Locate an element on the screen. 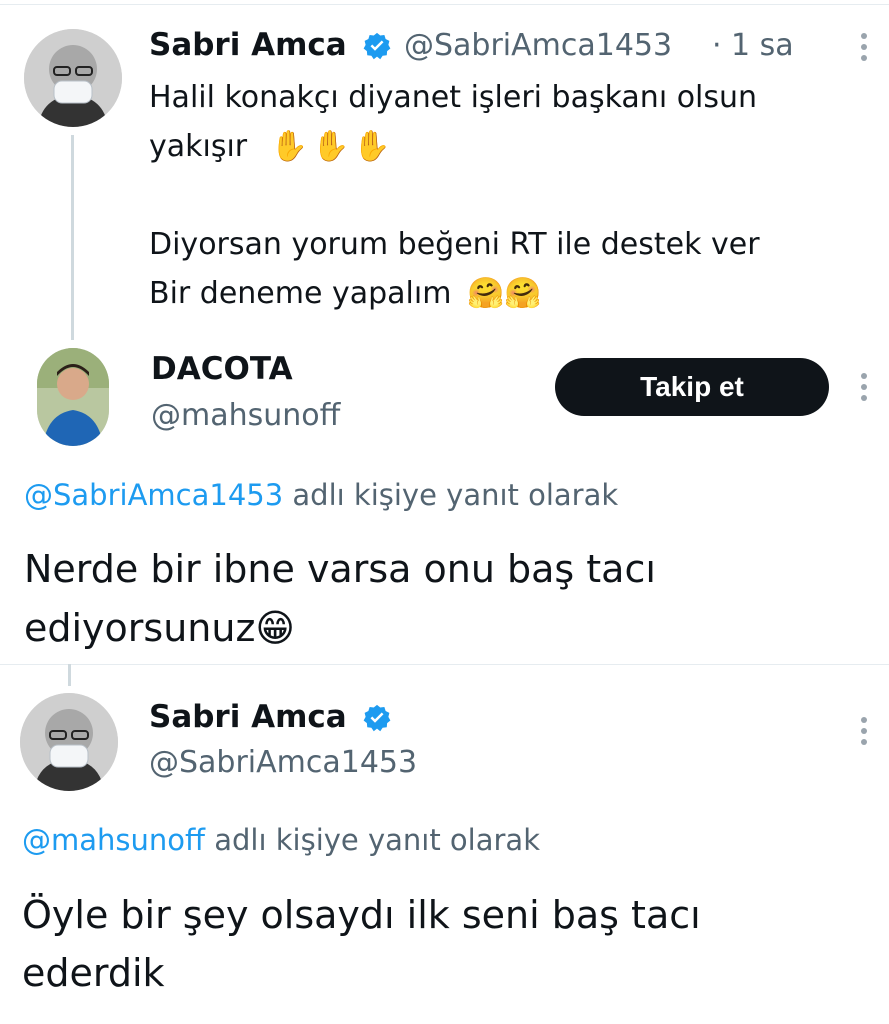  reply-text-line-1: Öyle bir şey olsaydı ilk seni baş tacı is located at coordinates (361, 915).